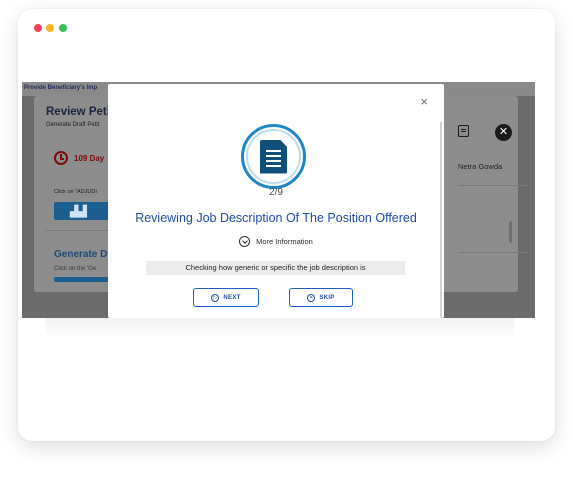  I want to click on document-icon, so click(273, 156).